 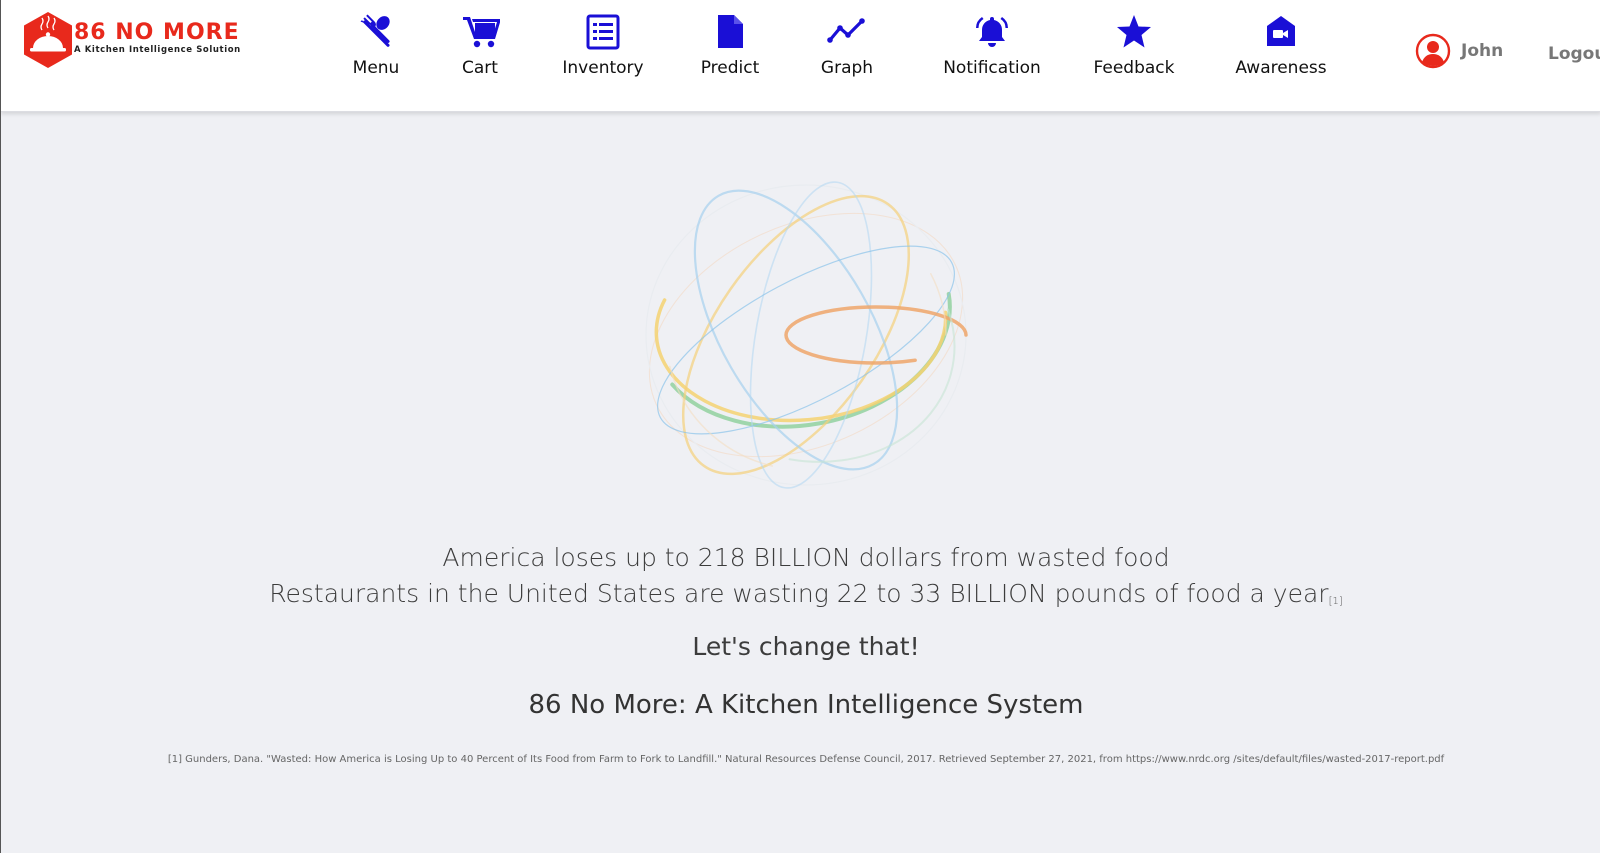 What do you see at coordinates (1336, 601) in the screenshot?
I see `citation-marker: [1]` at bounding box center [1336, 601].